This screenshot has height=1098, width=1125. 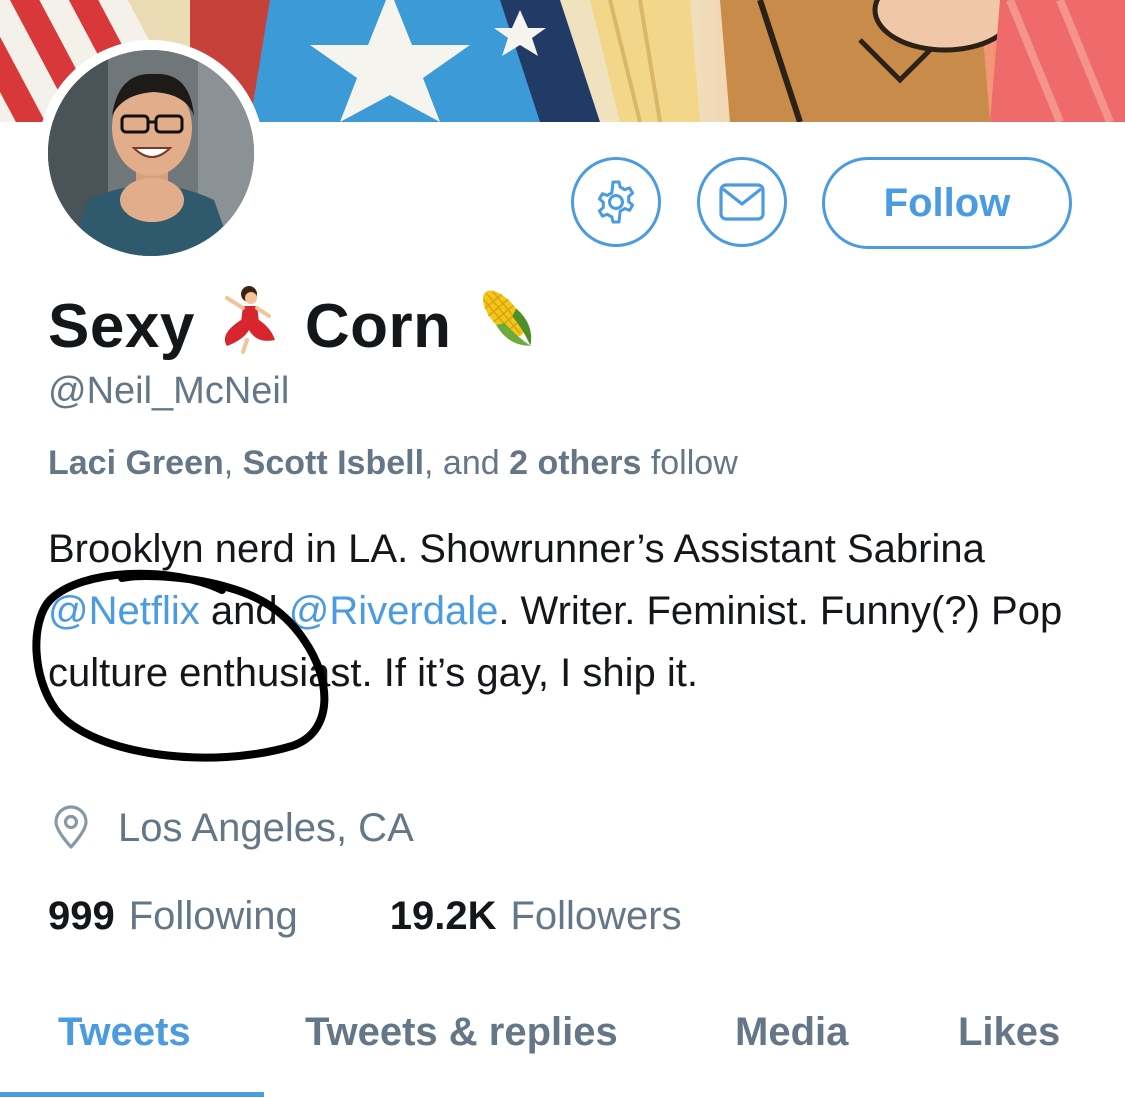 What do you see at coordinates (136, 463) in the screenshot?
I see `follower-name-1: Laci Green` at bounding box center [136, 463].